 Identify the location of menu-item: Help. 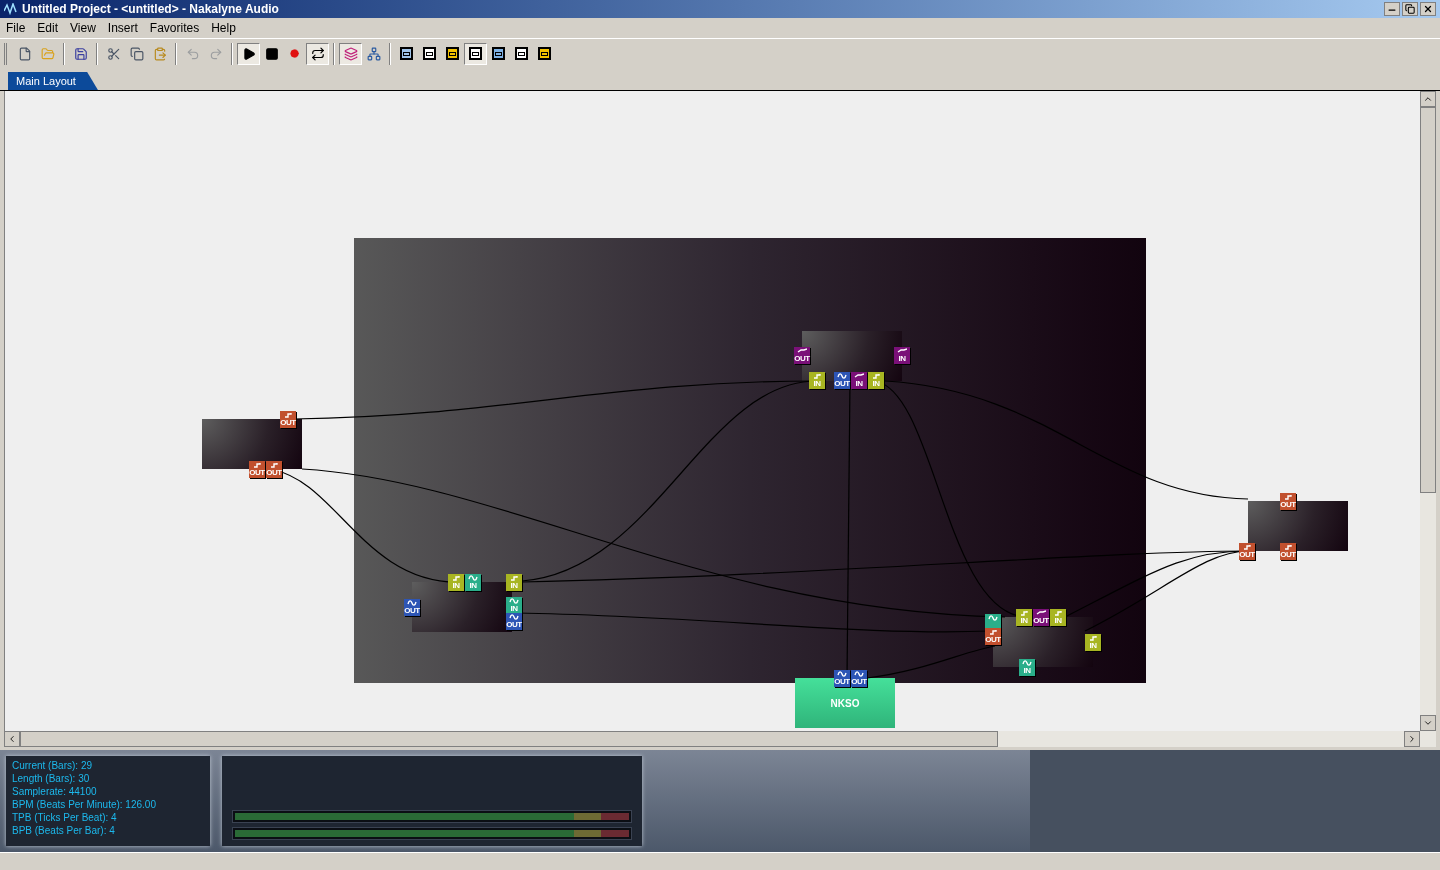
(223, 28).